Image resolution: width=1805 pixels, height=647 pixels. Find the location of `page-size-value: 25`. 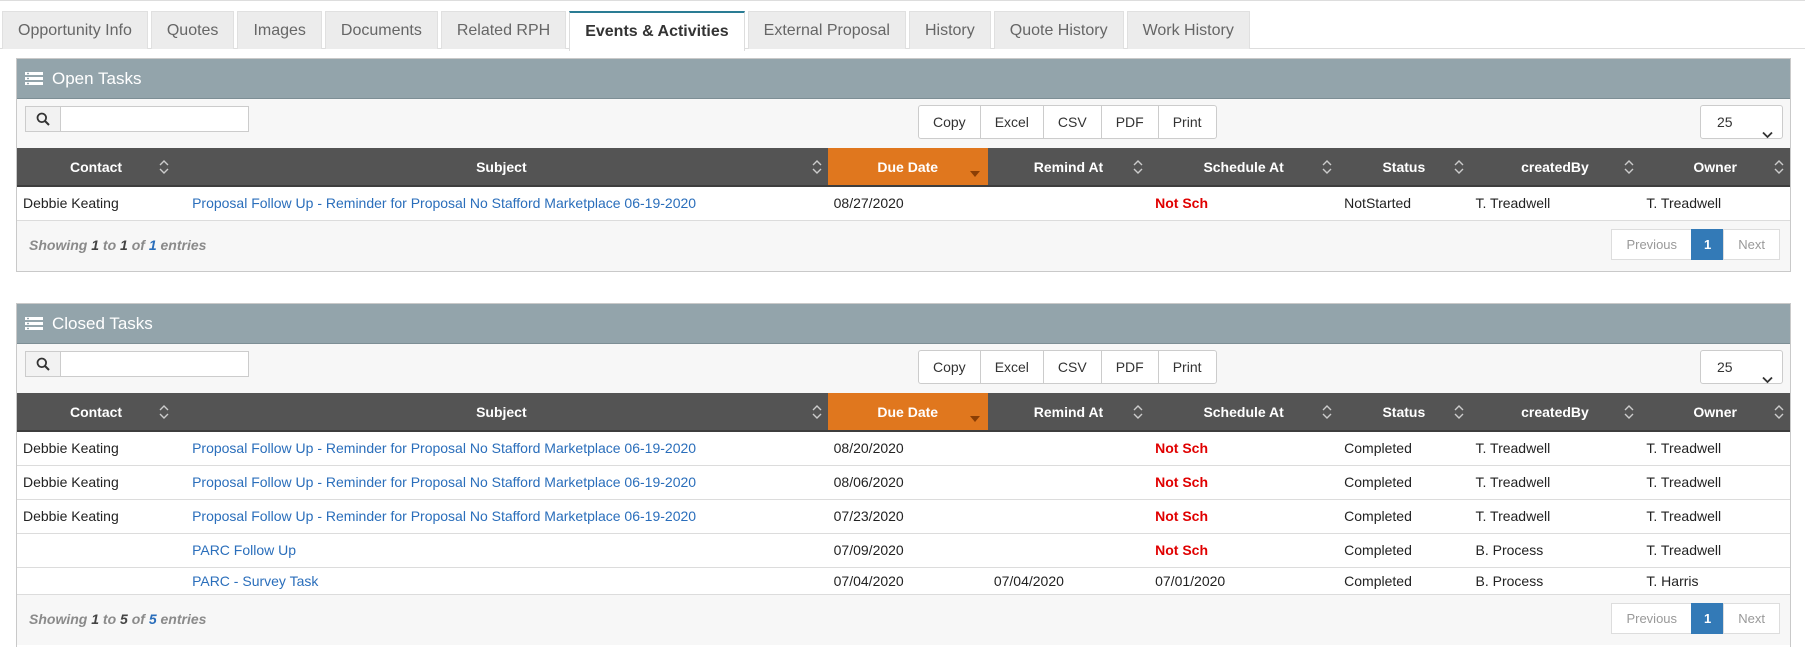

page-size-value: 25 is located at coordinates (1725, 367).